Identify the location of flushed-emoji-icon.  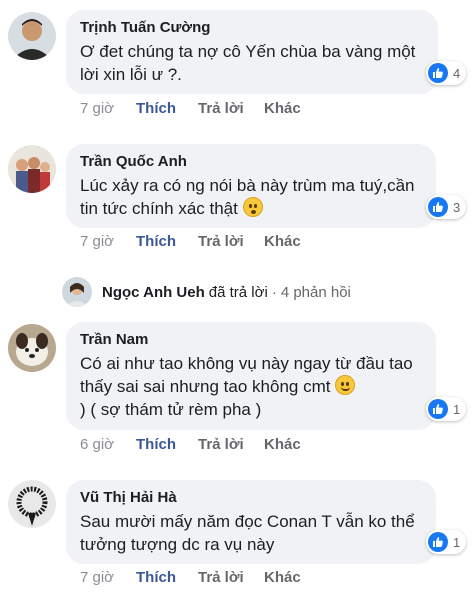
(252, 207).